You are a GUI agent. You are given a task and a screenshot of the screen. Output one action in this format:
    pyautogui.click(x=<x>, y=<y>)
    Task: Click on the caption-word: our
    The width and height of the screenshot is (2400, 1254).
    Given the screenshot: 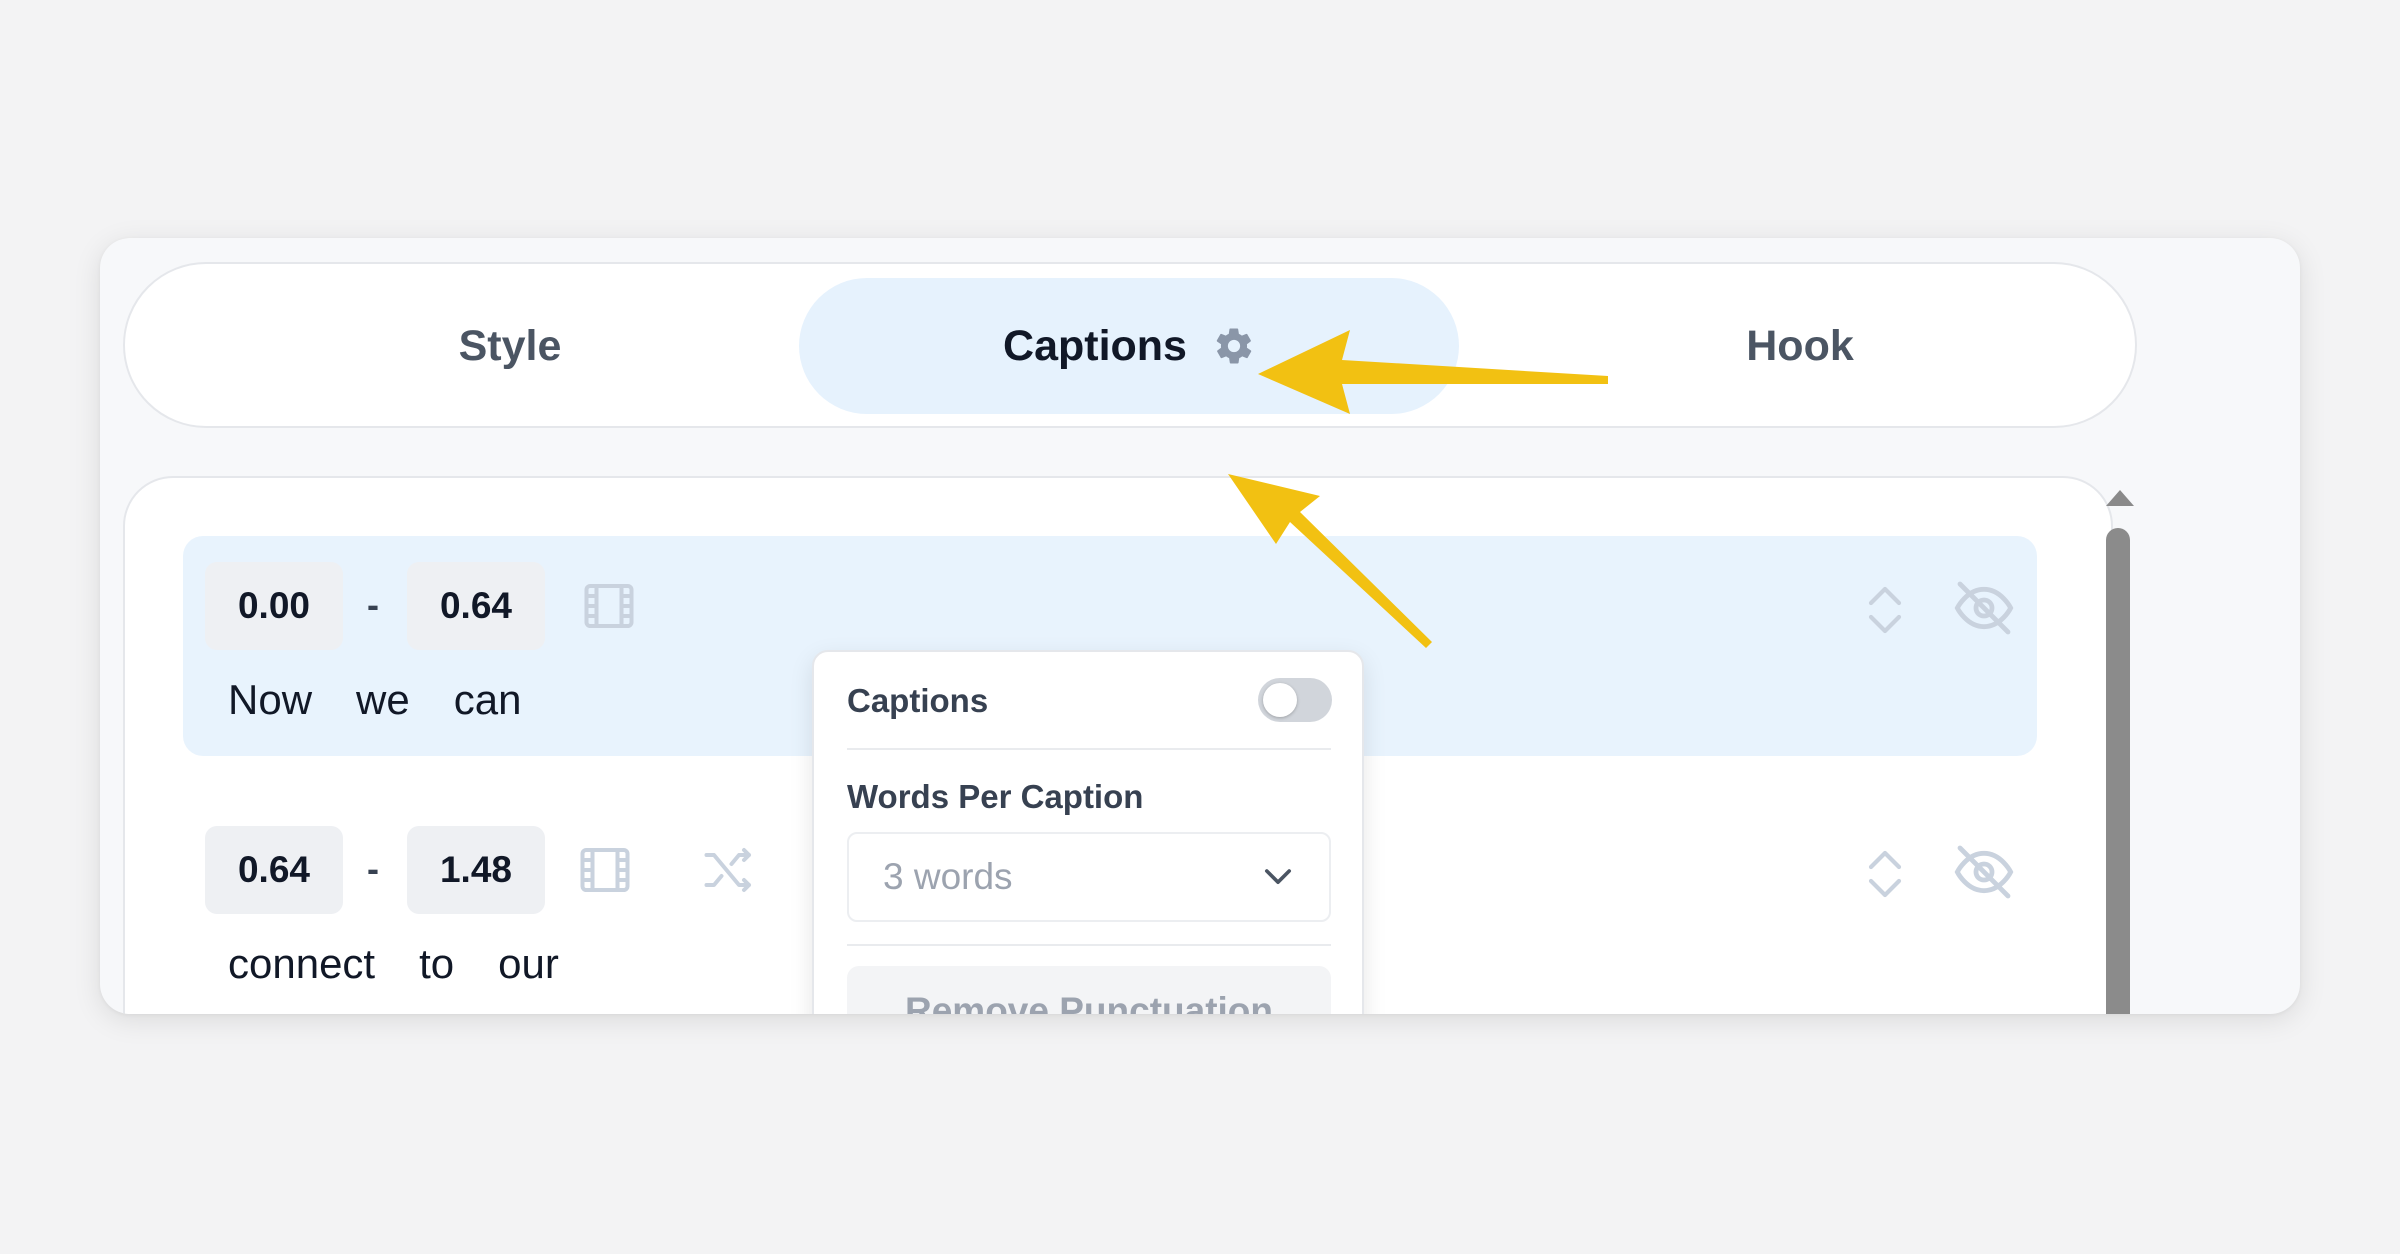 What is the action you would take?
    pyautogui.click(x=528, y=964)
    